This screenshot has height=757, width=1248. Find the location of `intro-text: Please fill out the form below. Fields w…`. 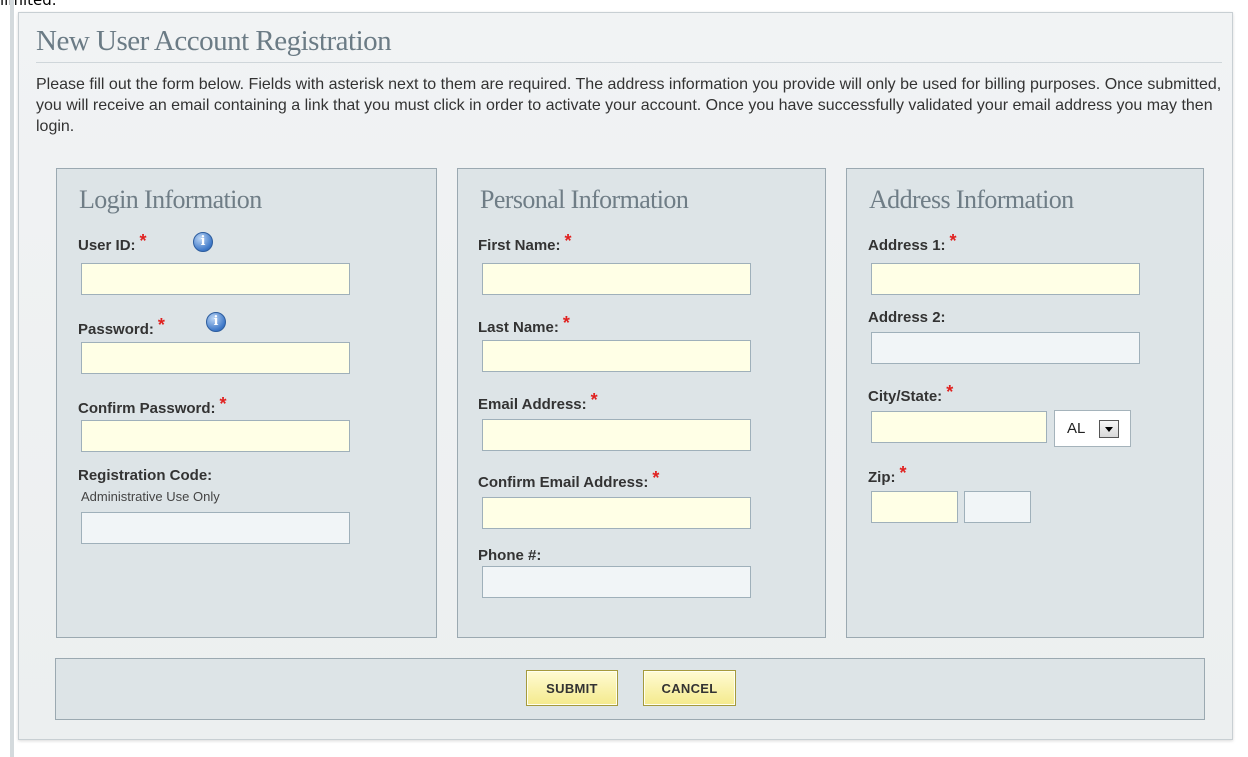

intro-text: Please fill out the form below. Fields w… is located at coordinates (629, 105).